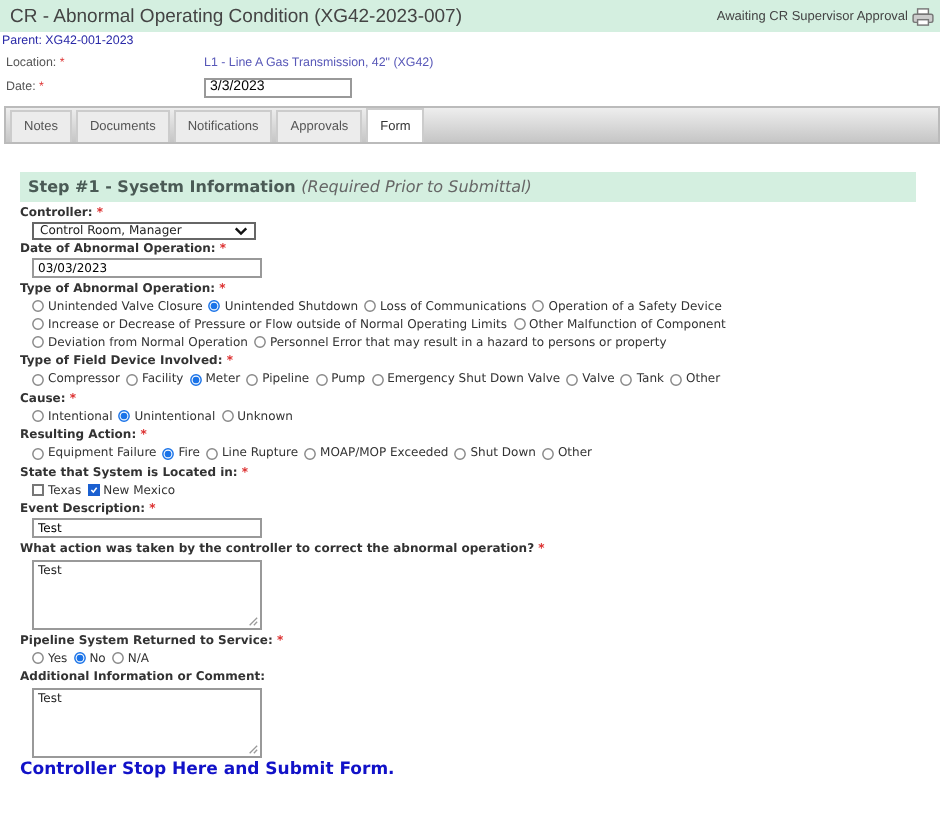 This screenshot has width=948, height=818. I want to click on submit-instruction: Controller Stop Here and Submit Form., so click(208, 770).